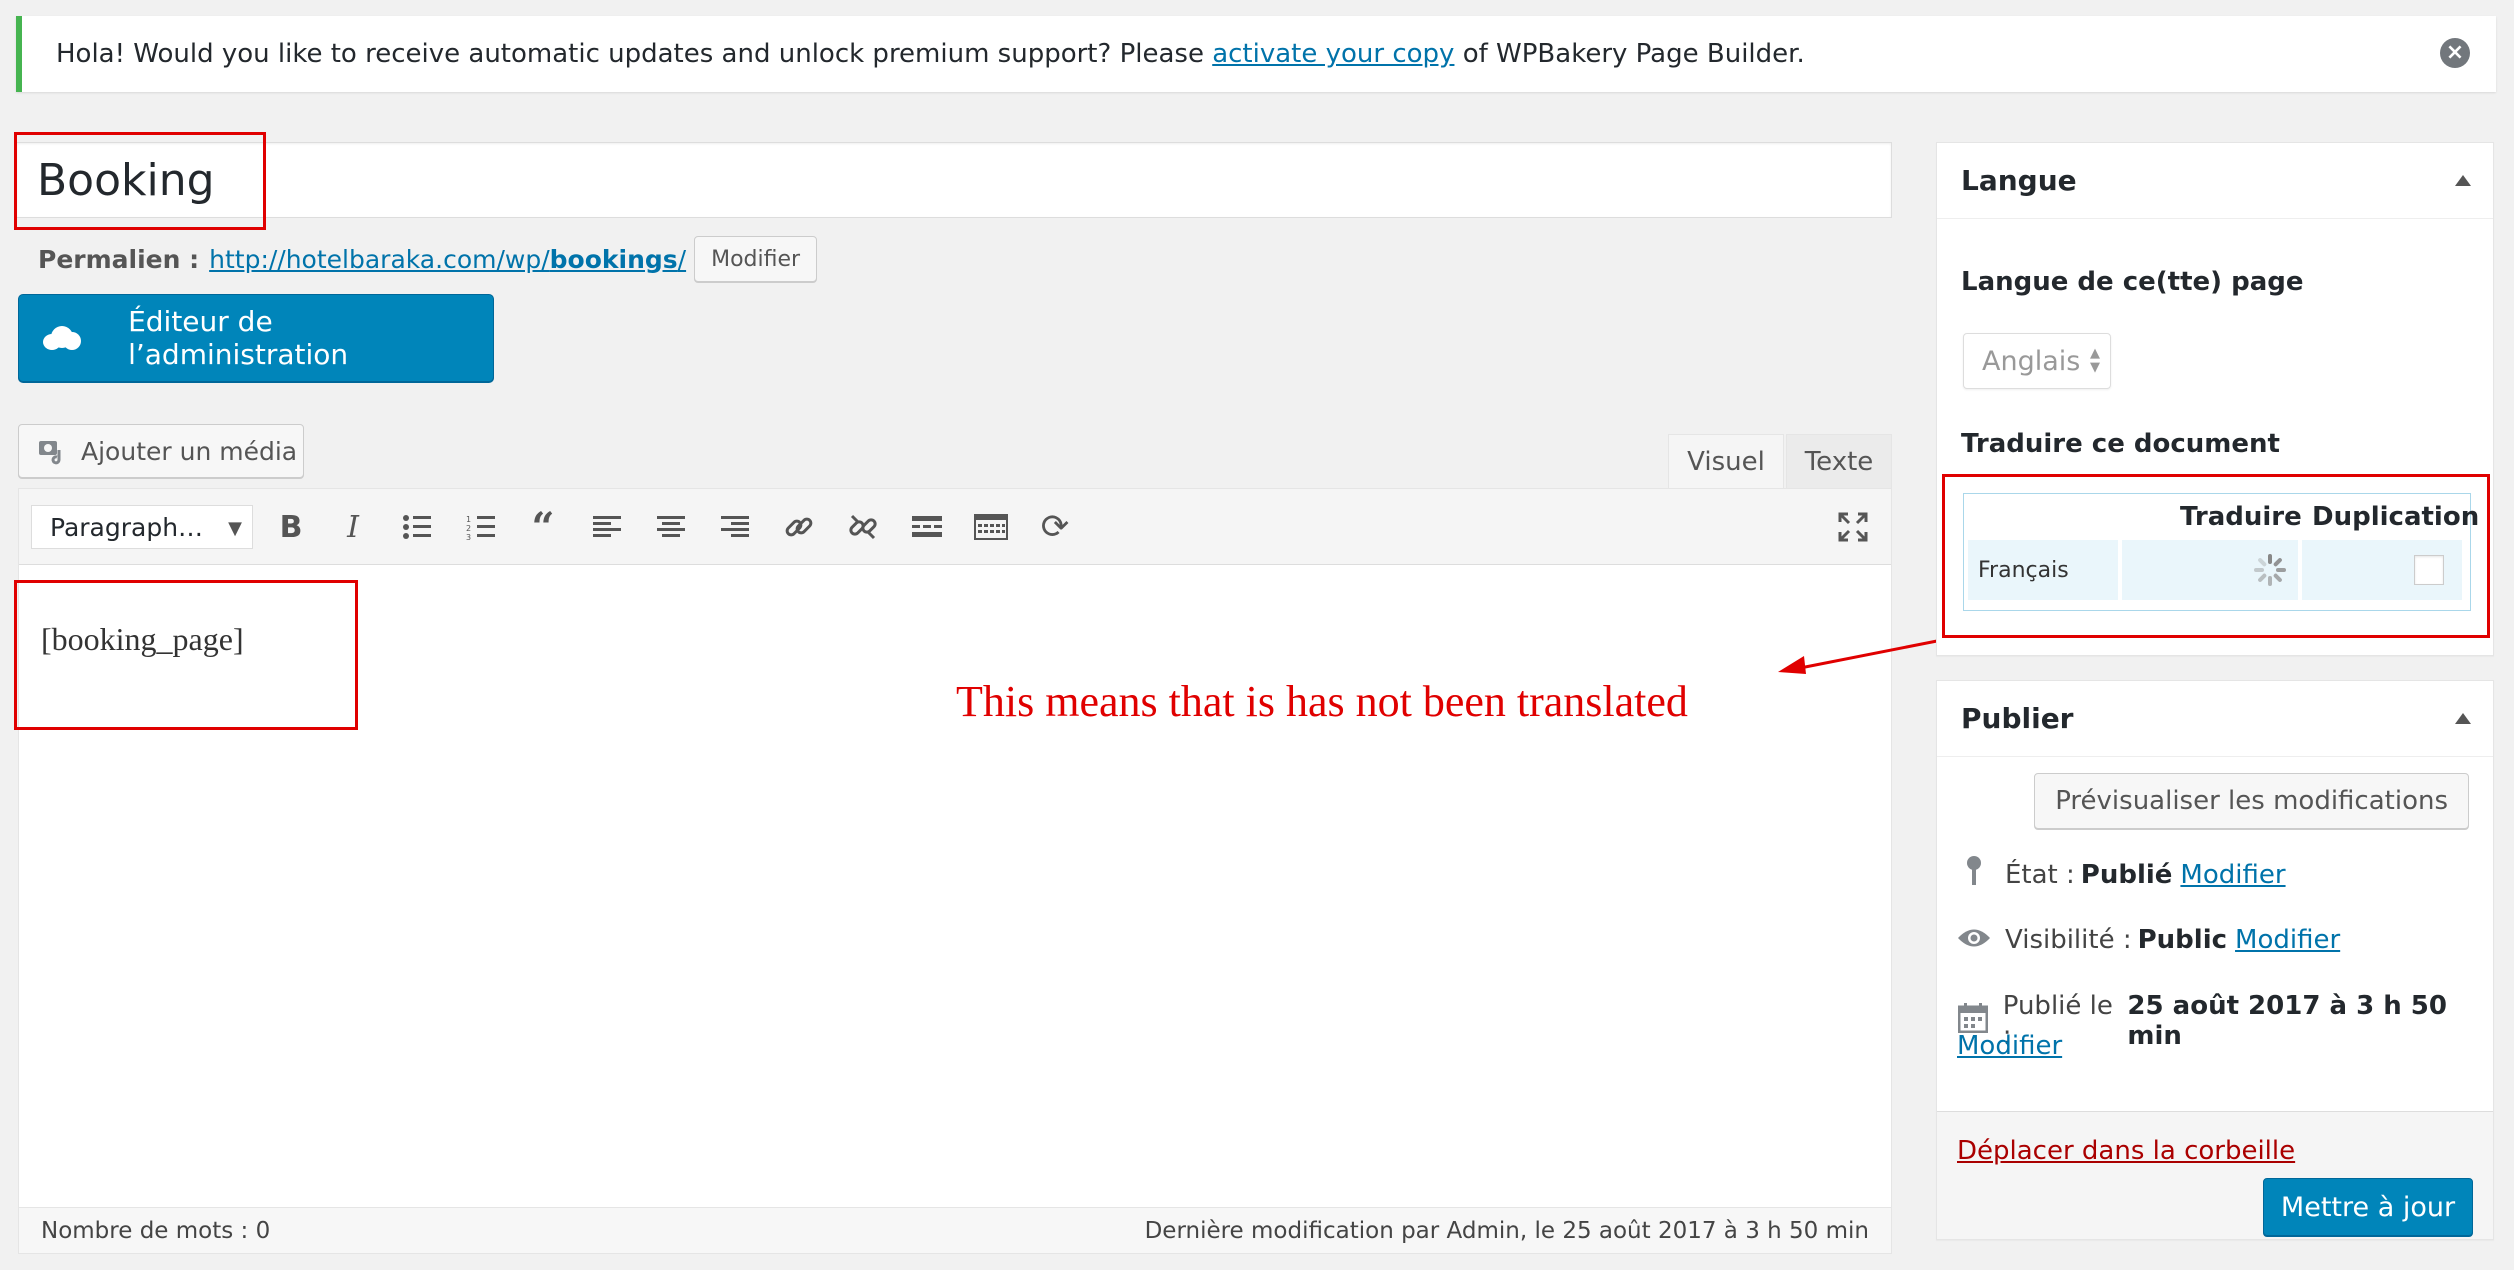 This screenshot has width=2514, height=1270. Describe the element at coordinates (2251, 801) in the screenshot. I see `preview-changes-button: Prévisualiser les modifications` at that location.